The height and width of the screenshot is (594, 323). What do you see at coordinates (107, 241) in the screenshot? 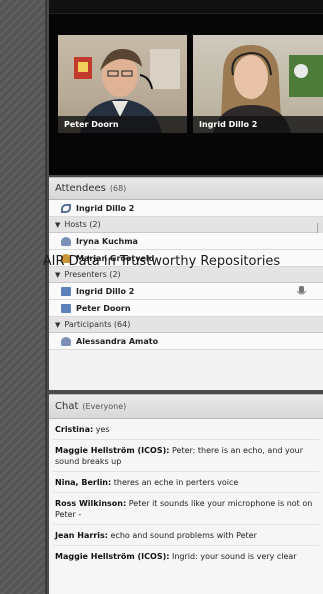
I see `attendee-name: Iryna Kuchma` at bounding box center [107, 241].